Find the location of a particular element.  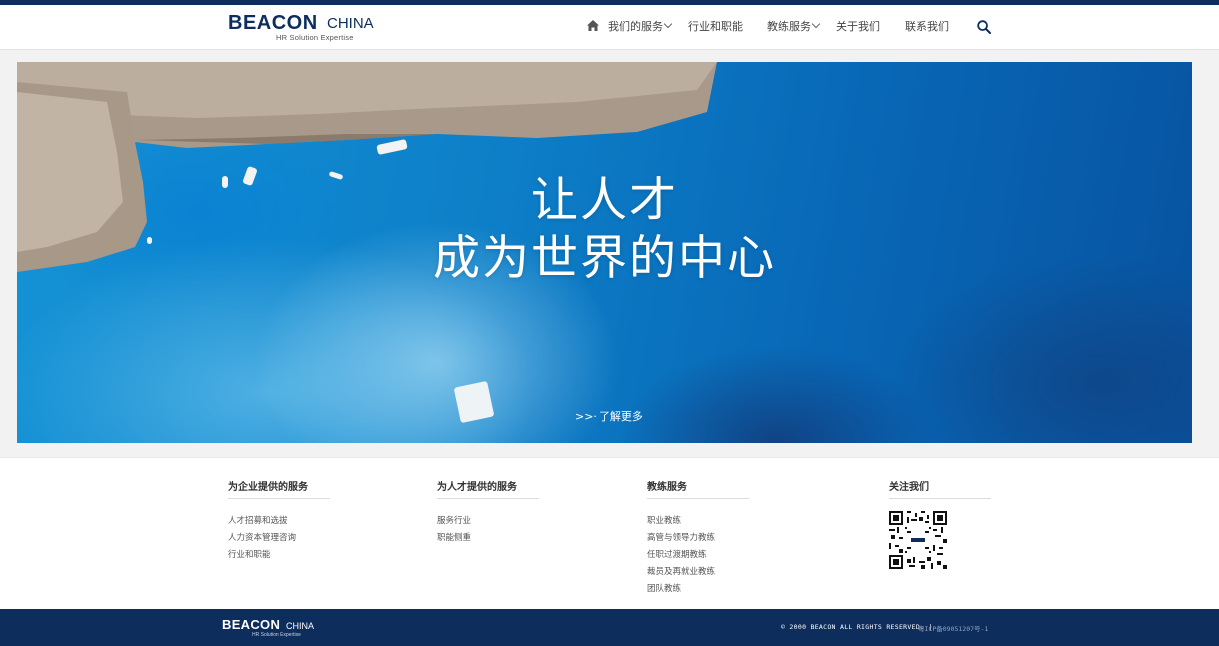

nav-item-contact: 联系我们 is located at coordinates (927, 27).